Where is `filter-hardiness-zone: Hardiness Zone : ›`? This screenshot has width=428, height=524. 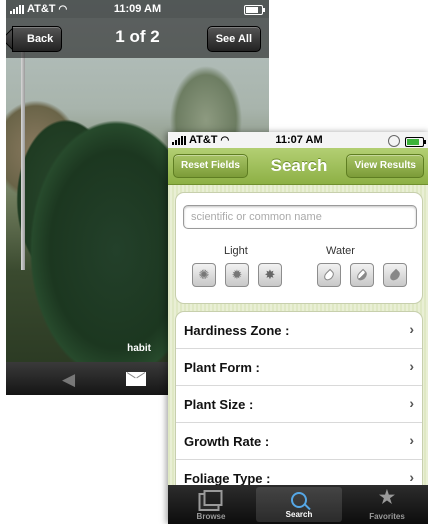
filter-hardiness-zone: Hardiness Zone : › is located at coordinates (299, 330).